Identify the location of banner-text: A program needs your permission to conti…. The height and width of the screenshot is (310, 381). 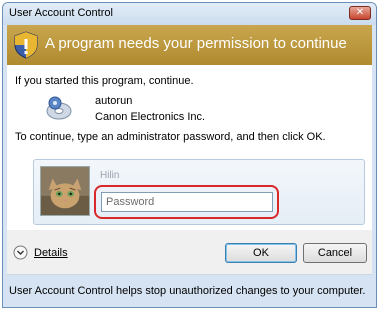
(196, 43).